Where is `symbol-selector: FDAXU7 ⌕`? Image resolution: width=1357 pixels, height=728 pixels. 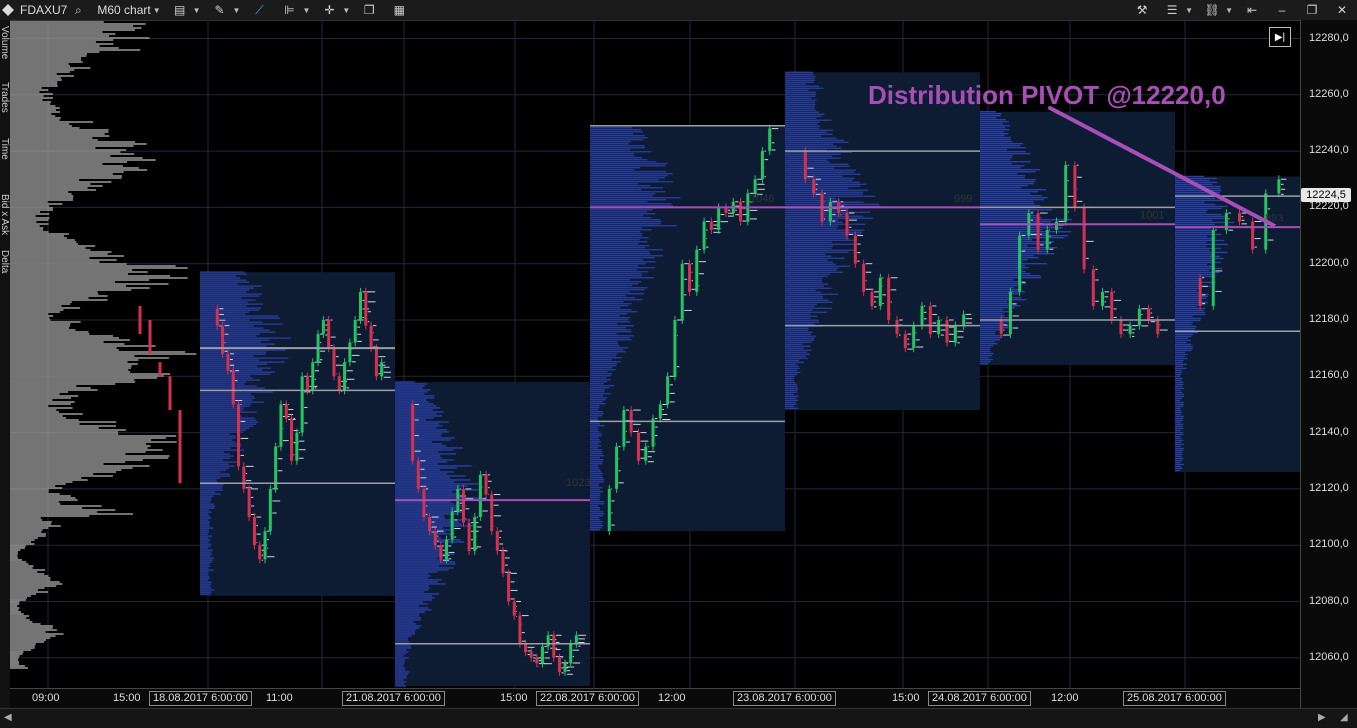
symbol-selector: FDAXU7 ⌕ is located at coordinates (54, 10).